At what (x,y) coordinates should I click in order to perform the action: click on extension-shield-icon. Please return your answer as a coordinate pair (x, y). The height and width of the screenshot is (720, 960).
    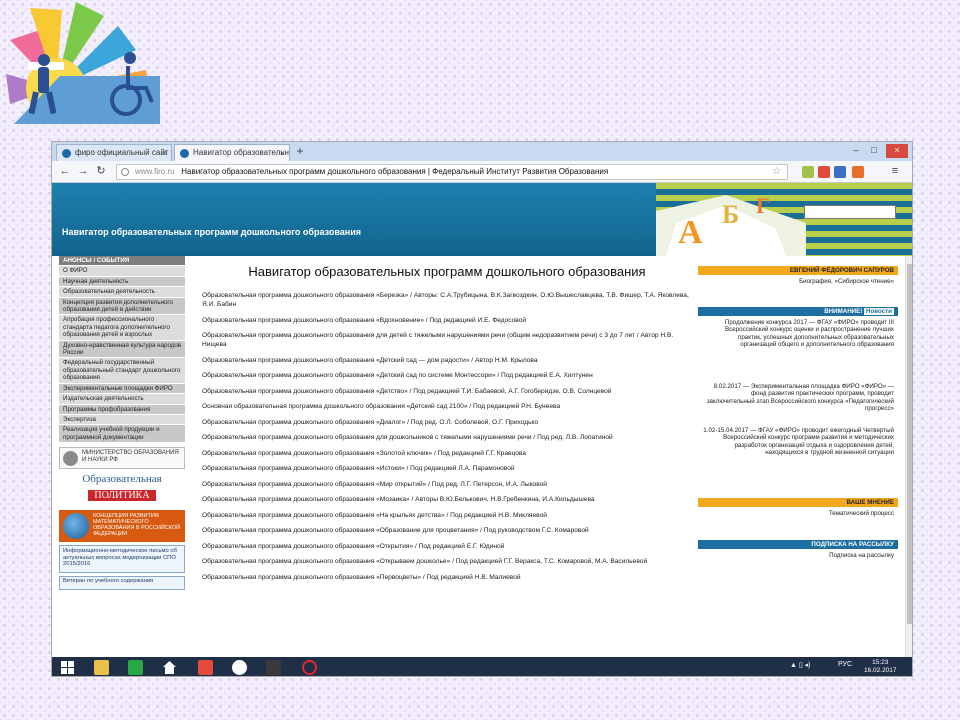
    Looking at the image, I should click on (808, 172).